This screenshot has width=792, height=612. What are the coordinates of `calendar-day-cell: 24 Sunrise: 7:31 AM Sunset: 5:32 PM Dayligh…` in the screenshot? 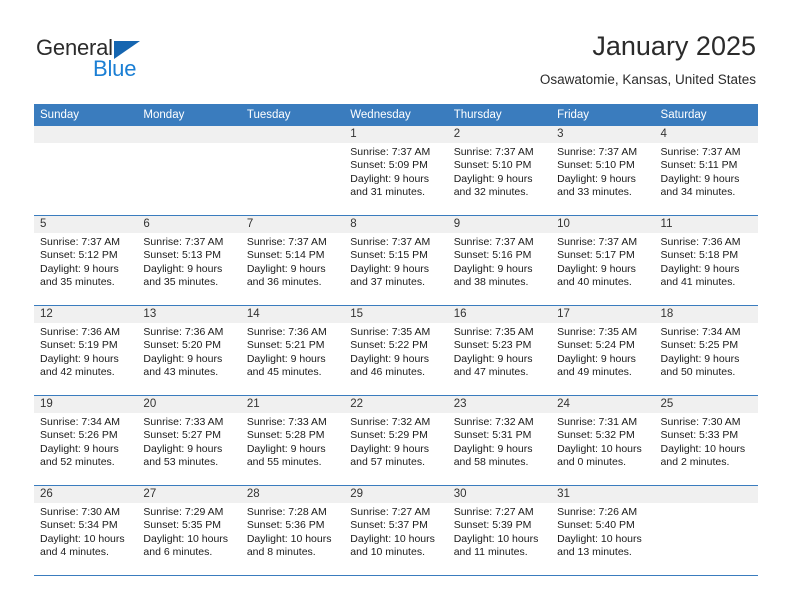 It's located at (603, 440).